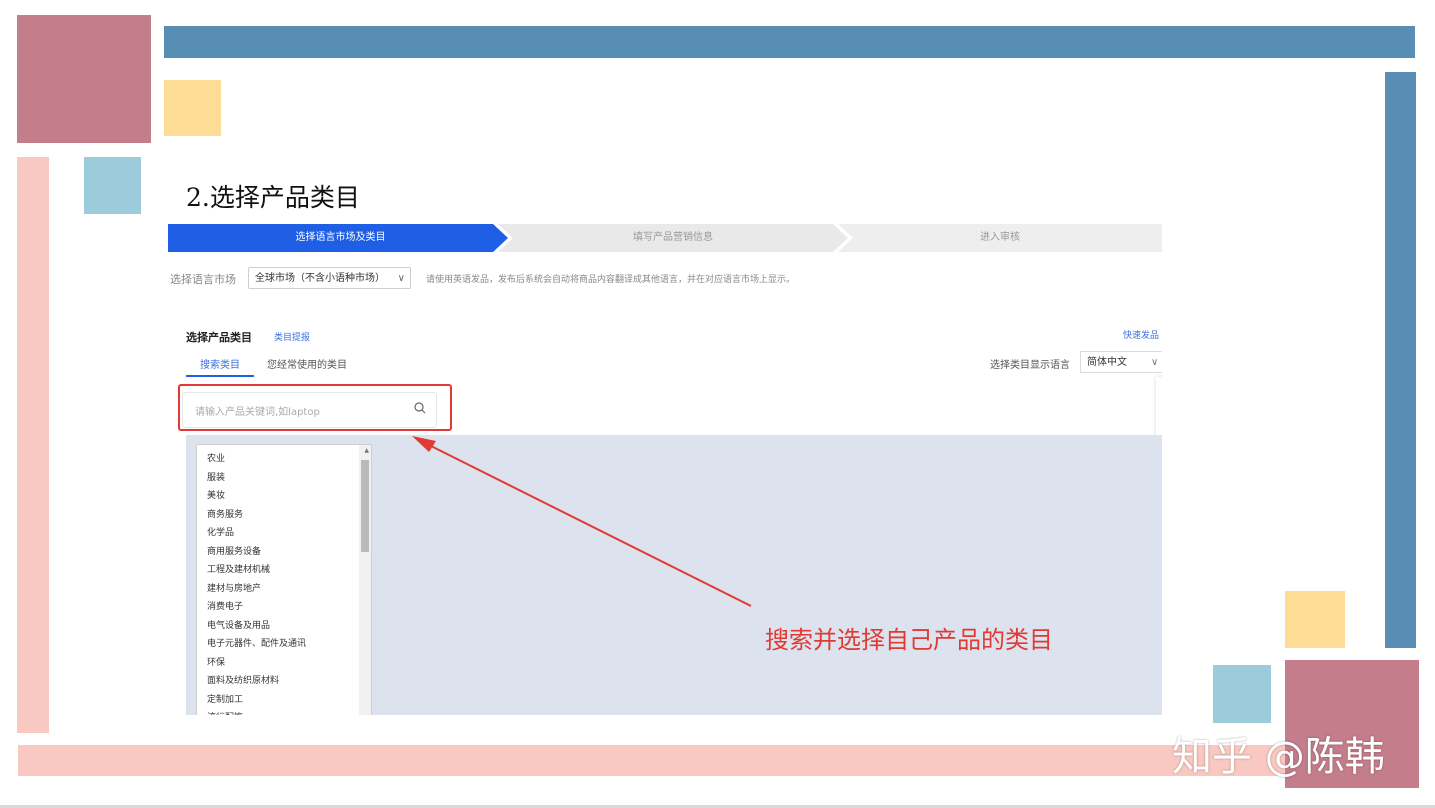  What do you see at coordinates (909, 640) in the screenshot?
I see `annotation-text: 搜索并选择自己产品的类目` at bounding box center [909, 640].